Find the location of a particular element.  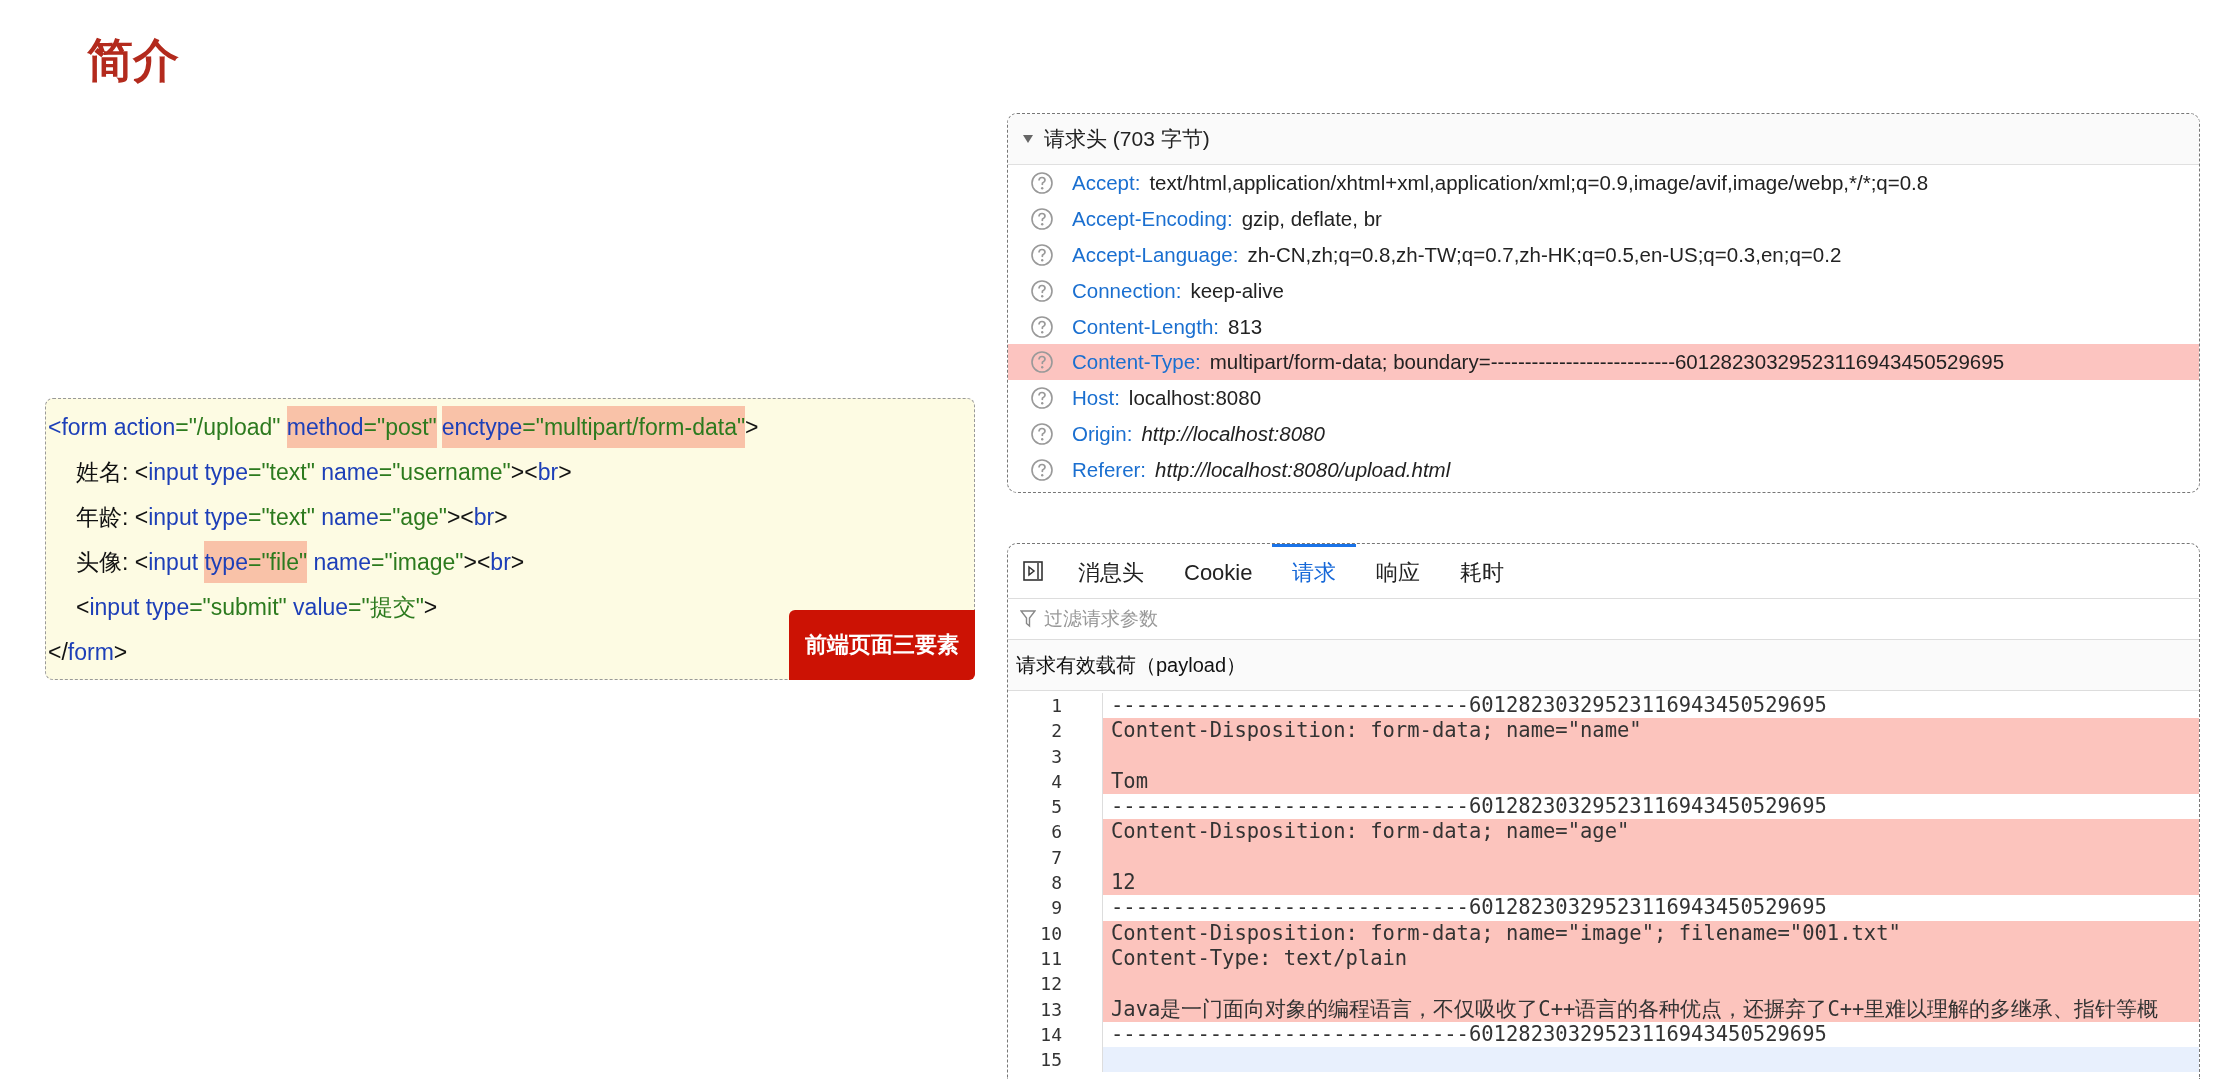

header-name: Accept-Language: is located at coordinates (1155, 254).